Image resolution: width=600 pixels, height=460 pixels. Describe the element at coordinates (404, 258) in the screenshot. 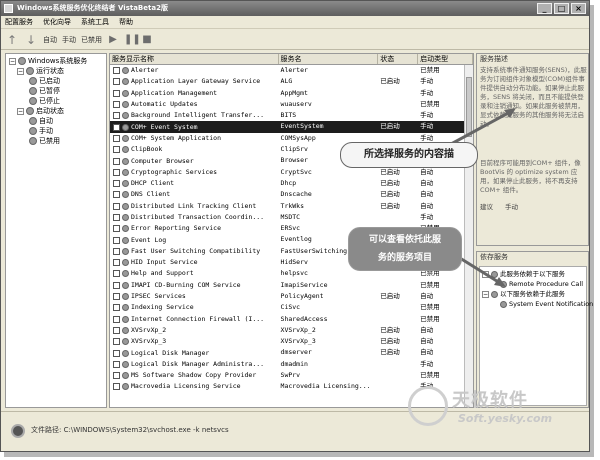

I see `dependency-callout-line2: 务的服务项目` at that location.